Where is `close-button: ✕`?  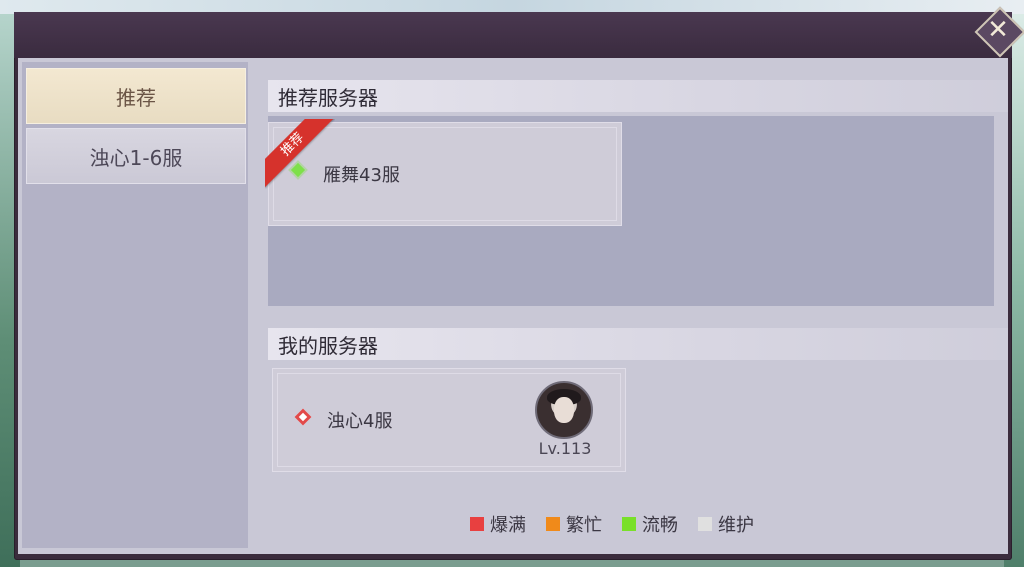
close-button: ✕ is located at coordinates (999, 32).